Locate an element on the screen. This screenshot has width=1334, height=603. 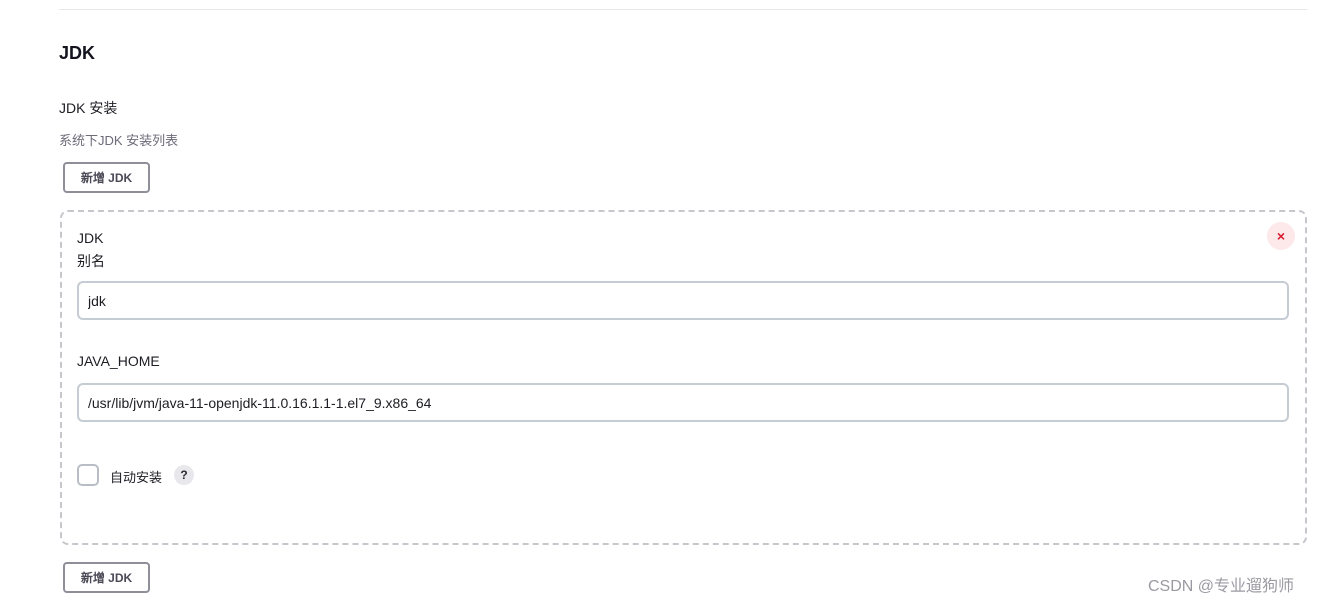
jdk-installations-label: JDK 安装 is located at coordinates (88, 108).